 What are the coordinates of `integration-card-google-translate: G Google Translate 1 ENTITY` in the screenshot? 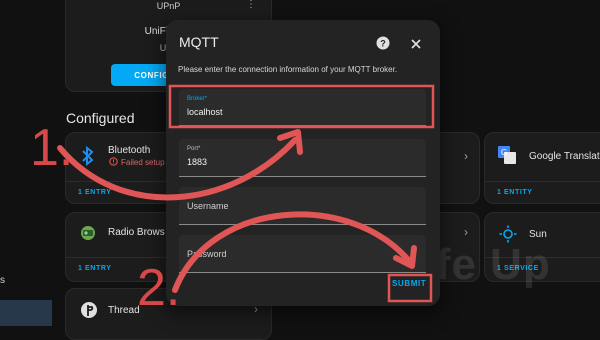 It's located at (542, 168).